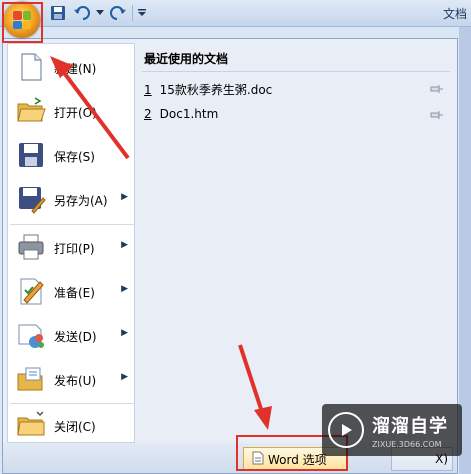 The image size is (471, 474). I want to click on recent-documents-title: 最近使用的文档, so click(186, 59).